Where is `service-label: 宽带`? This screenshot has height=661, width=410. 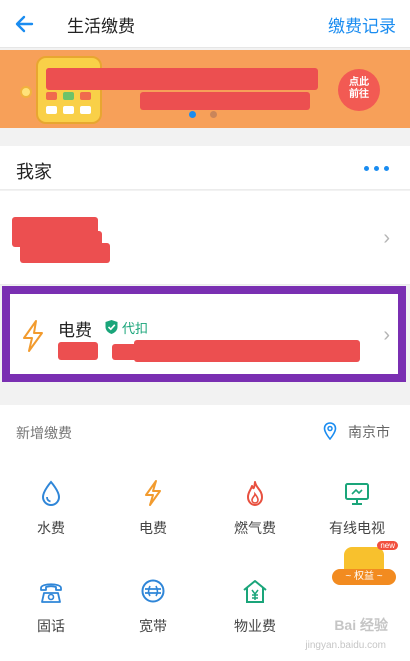
service-label: 宽带 is located at coordinates (153, 626).